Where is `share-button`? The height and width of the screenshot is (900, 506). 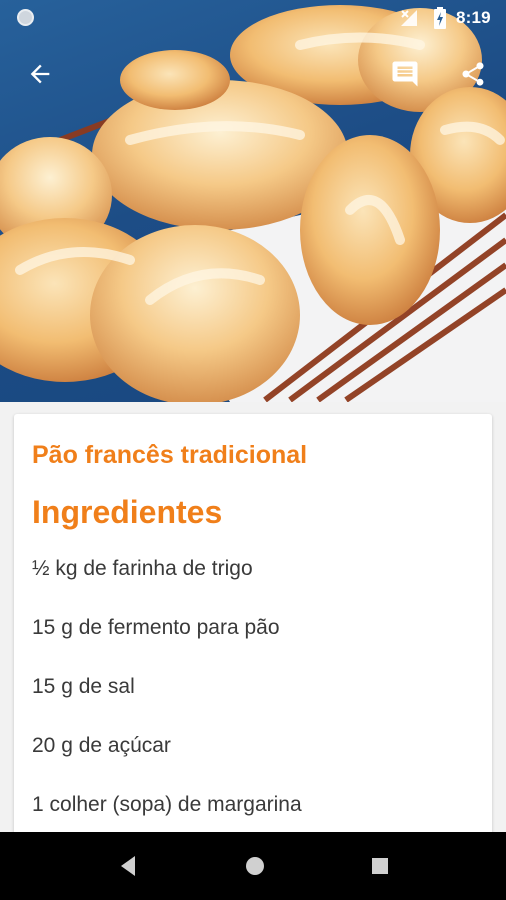 share-button is located at coordinates (473, 74).